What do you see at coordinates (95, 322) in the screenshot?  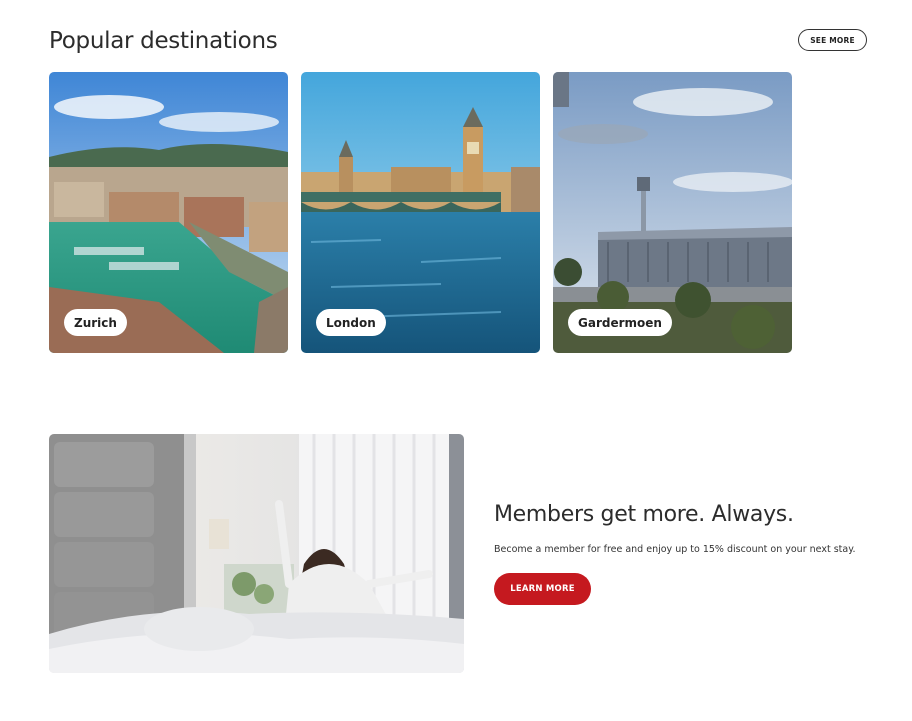 I see `destination-label: Zurich` at bounding box center [95, 322].